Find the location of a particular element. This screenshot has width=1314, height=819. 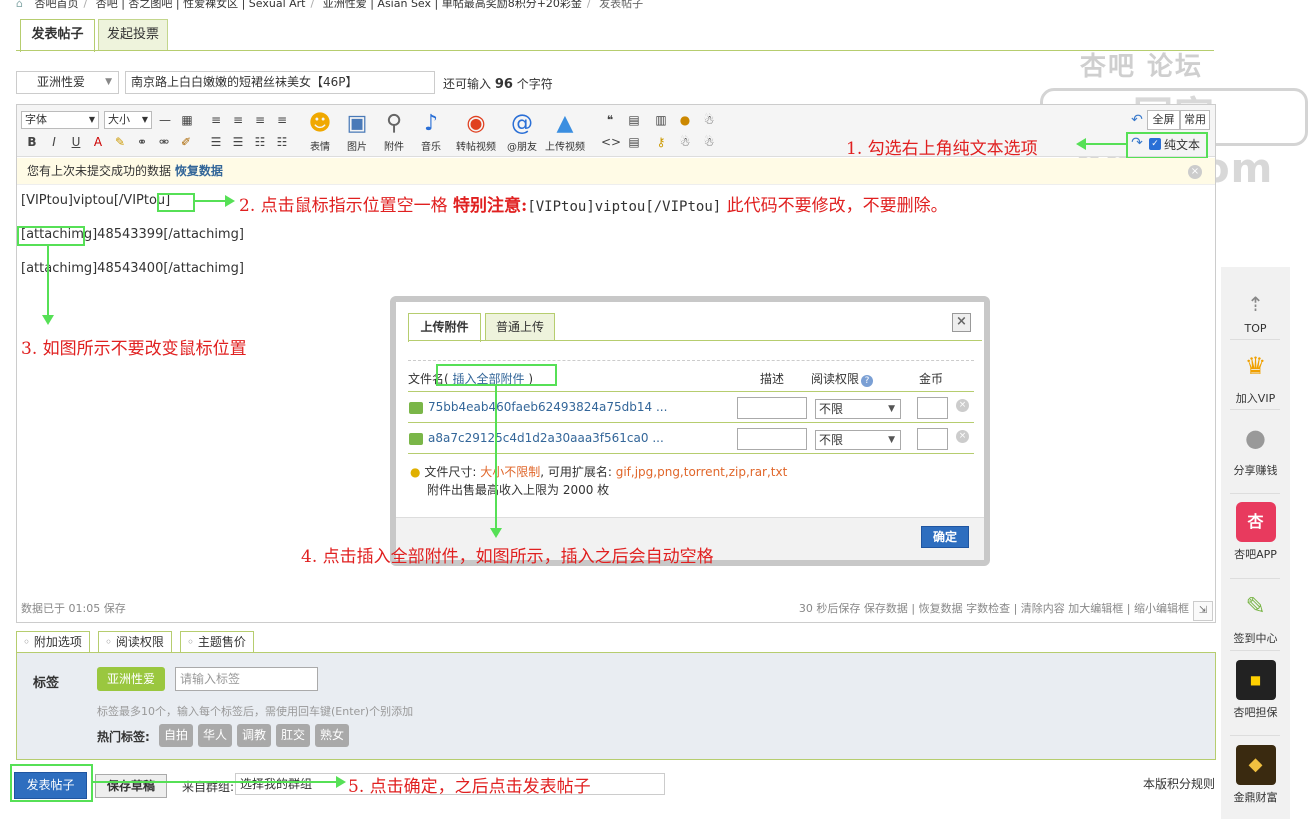

dialog-tab-divider is located at coordinates (695, 340).